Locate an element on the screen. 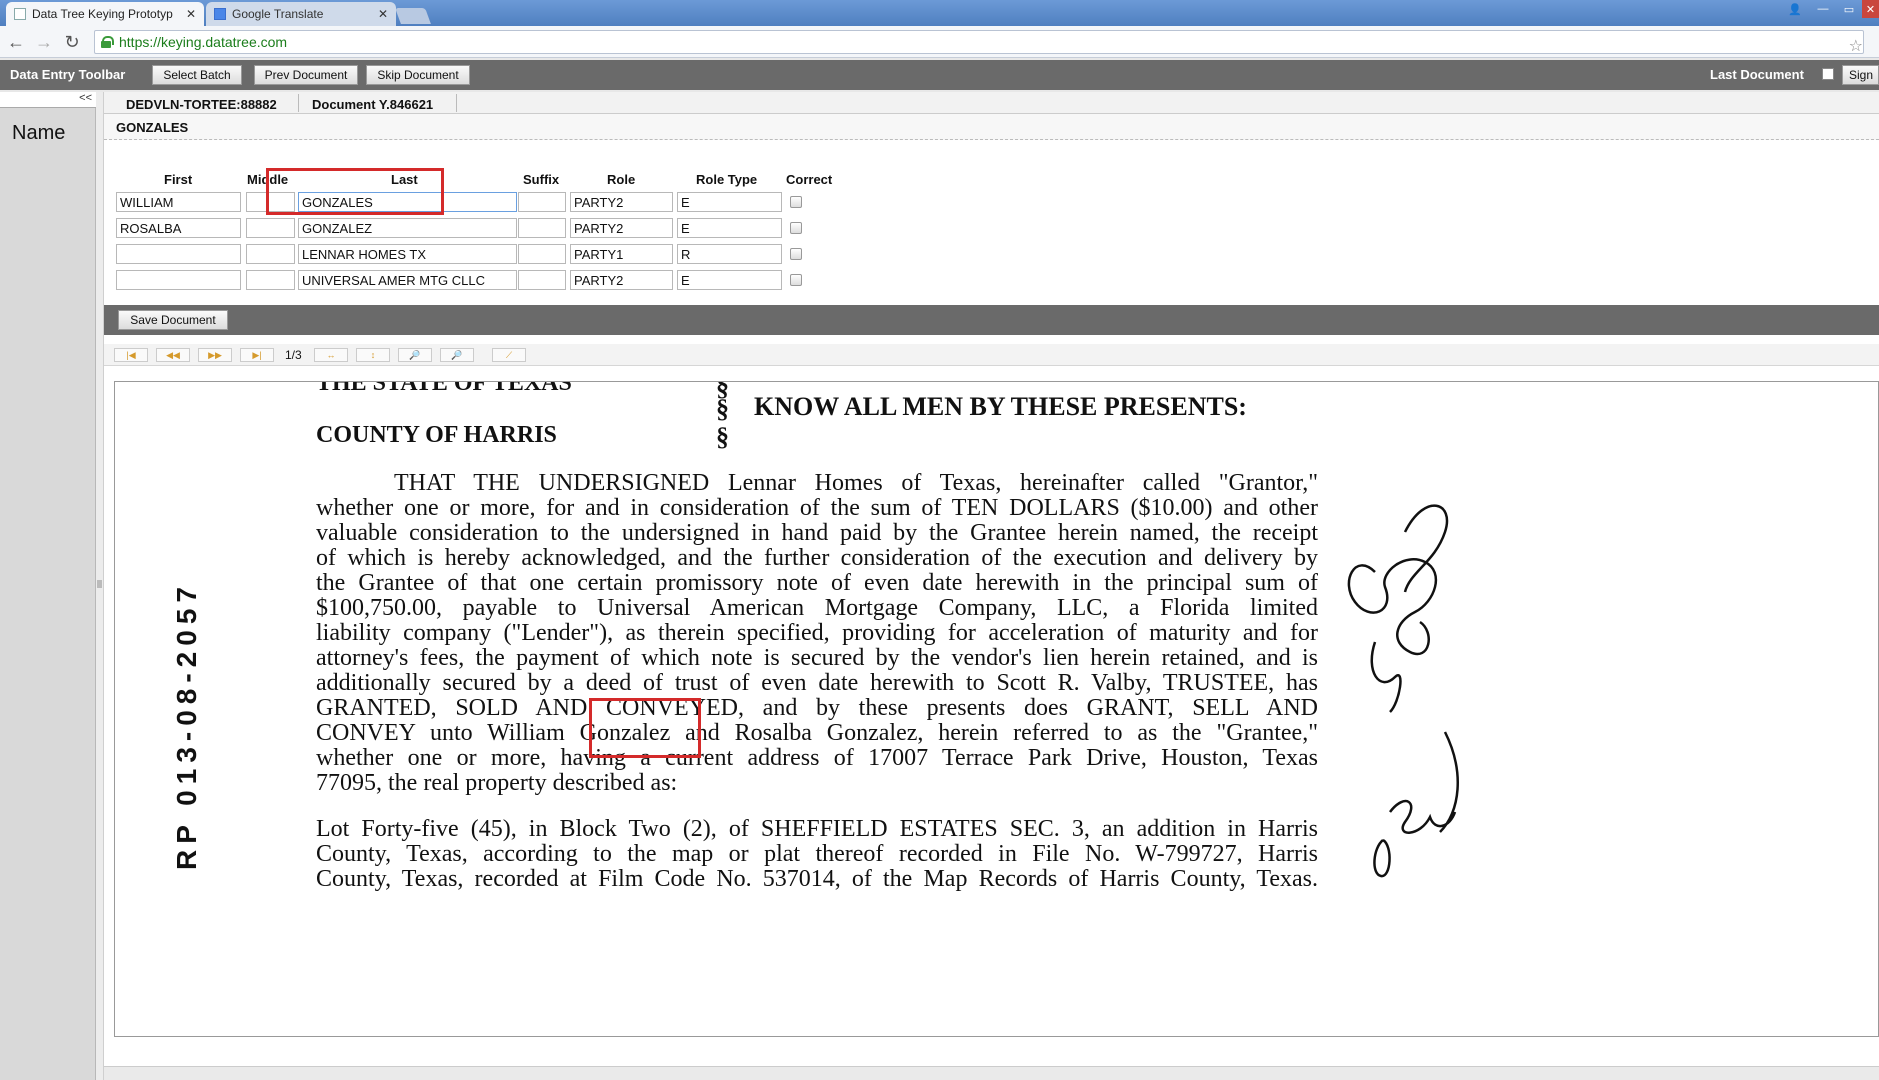 This screenshot has width=1879, height=1080. skip-document-button: Skip Document is located at coordinates (418, 75).